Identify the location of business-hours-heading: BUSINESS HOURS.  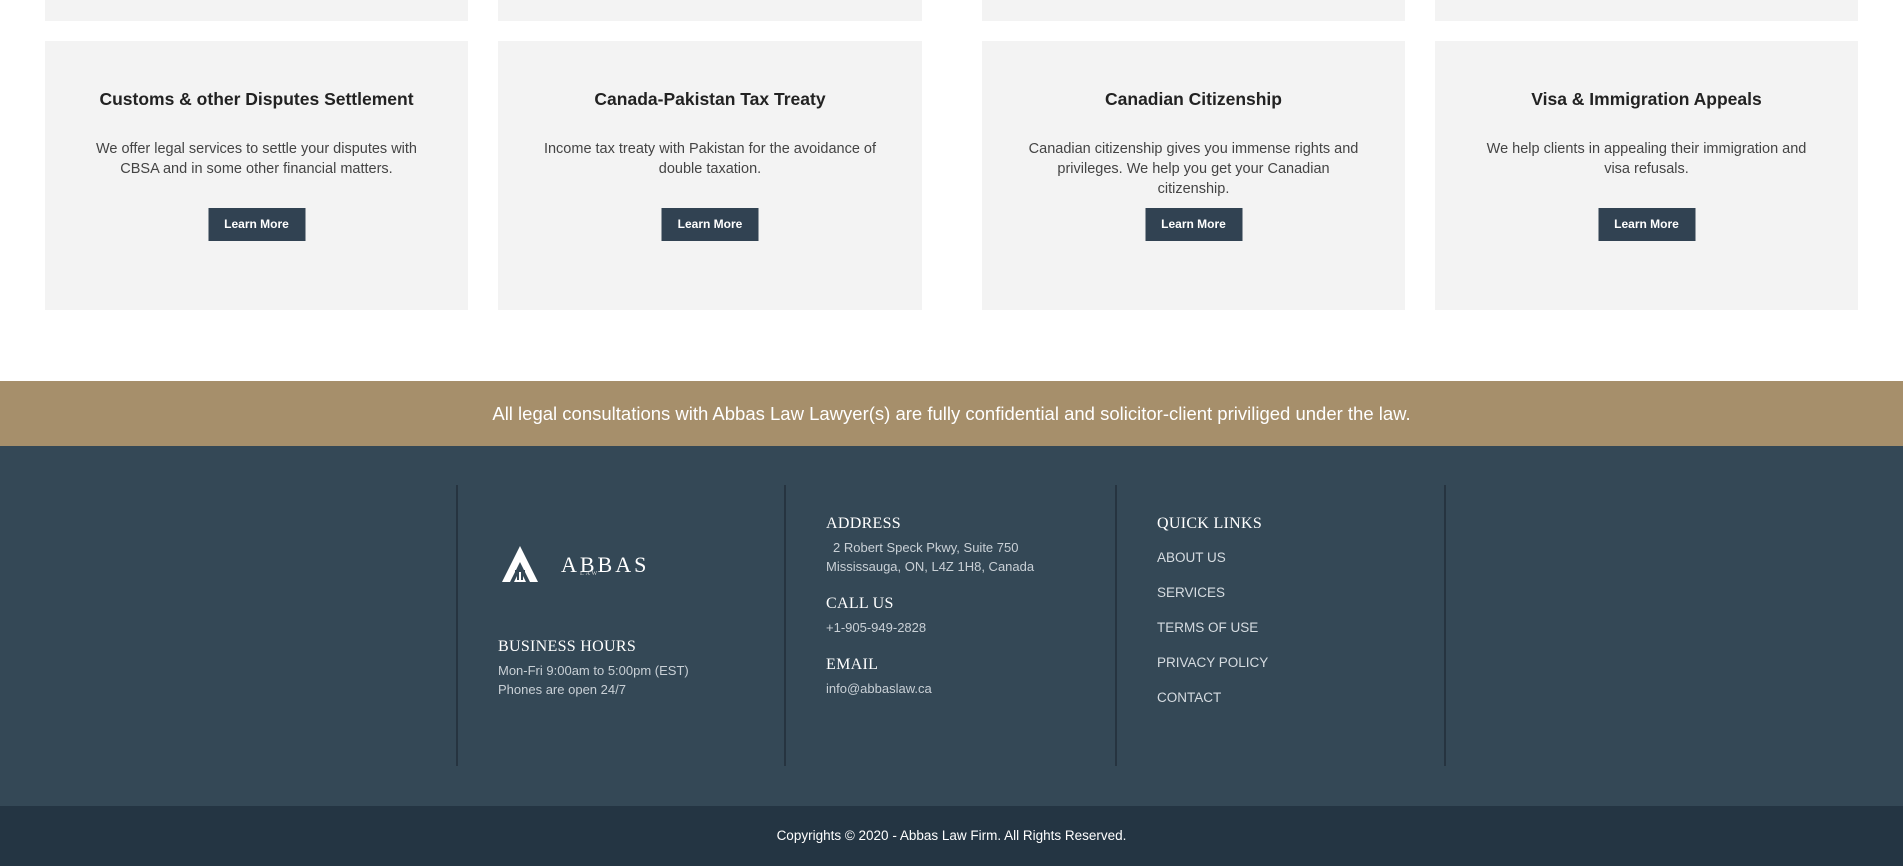
(567, 646).